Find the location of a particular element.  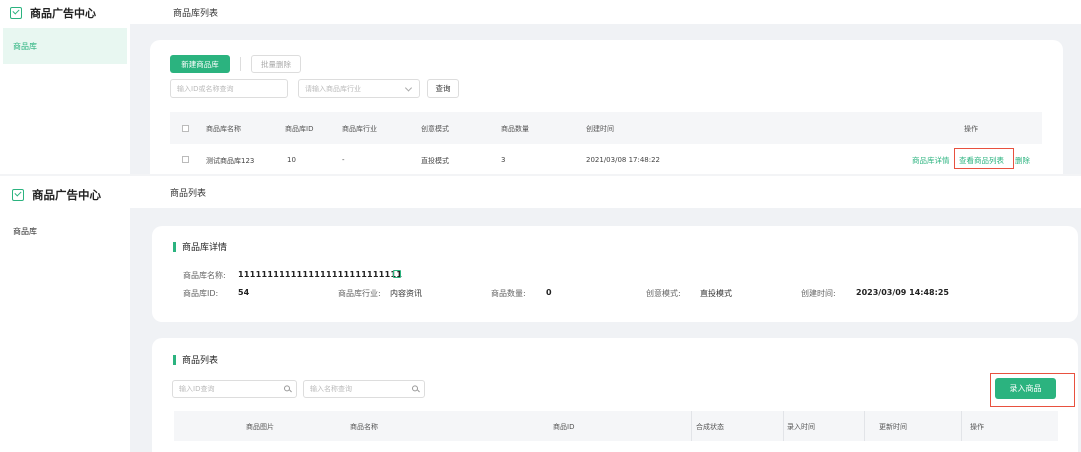

placeholder: 输入ID查询 is located at coordinates (197, 389).